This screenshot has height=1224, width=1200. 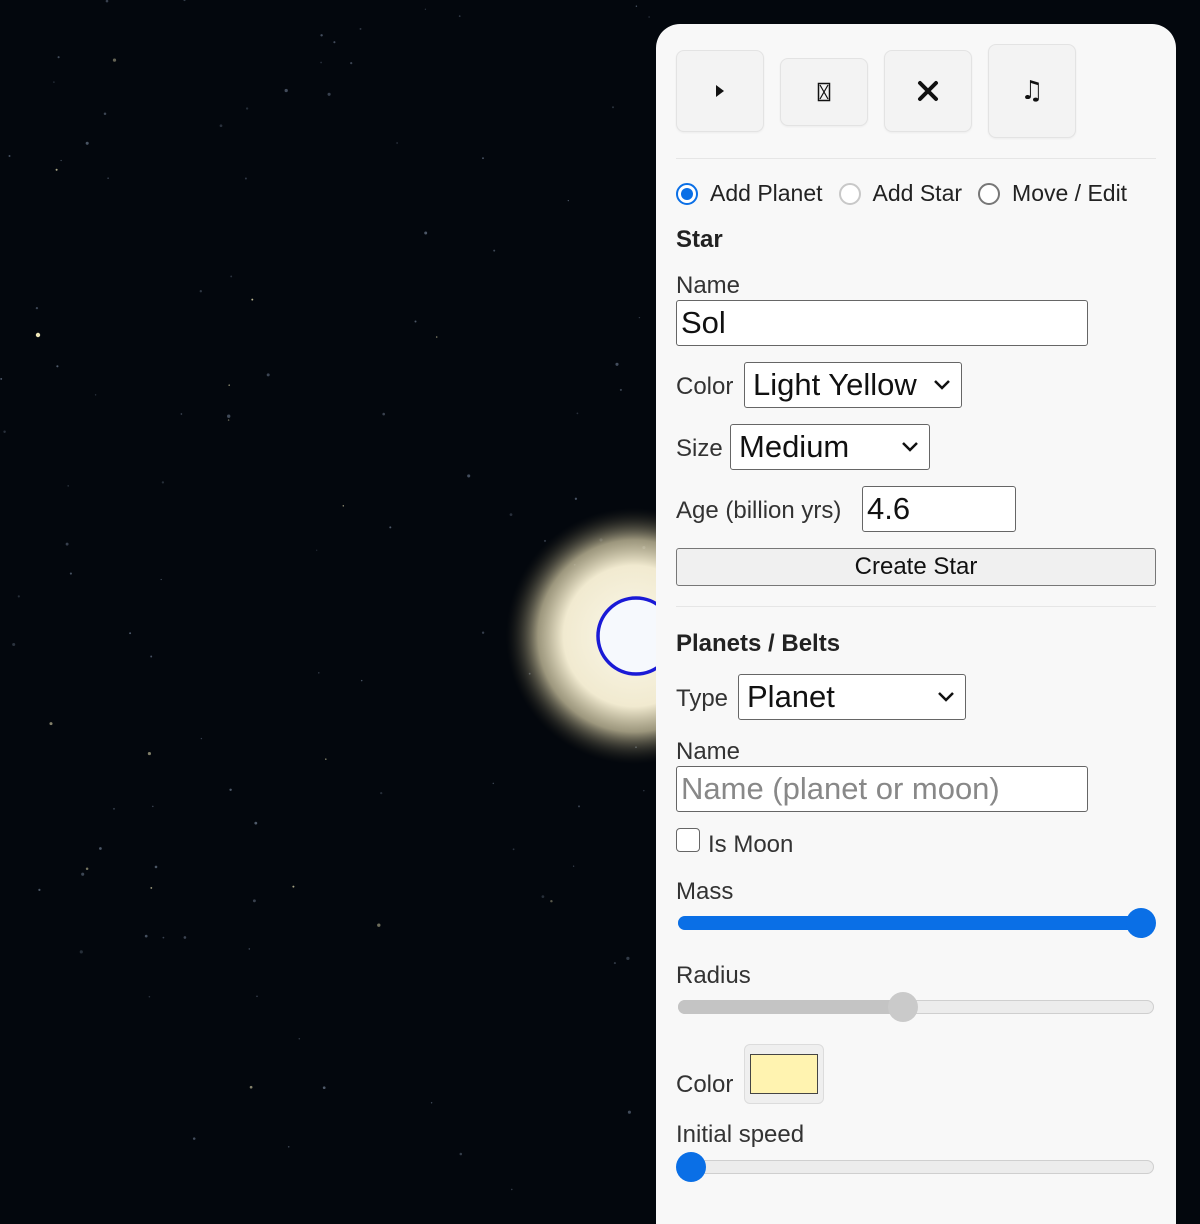 I want to click on radius-slider, so click(x=916, y=1007).